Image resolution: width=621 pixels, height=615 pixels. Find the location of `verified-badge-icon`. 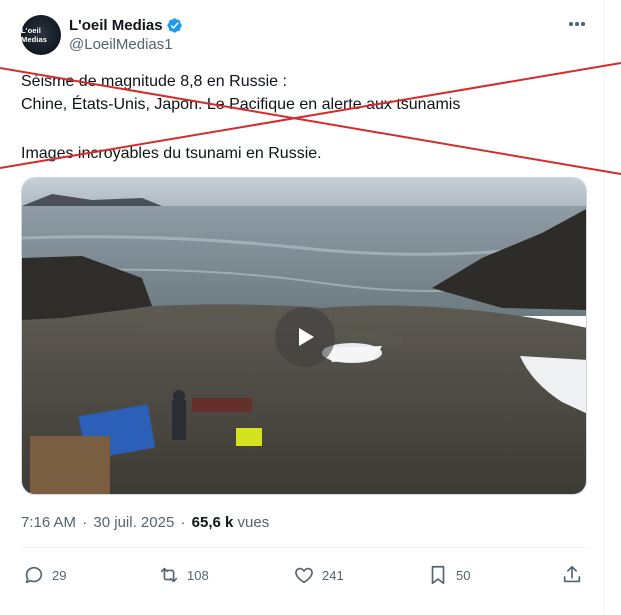

verified-badge-icon is located at coordinates (174, 25).